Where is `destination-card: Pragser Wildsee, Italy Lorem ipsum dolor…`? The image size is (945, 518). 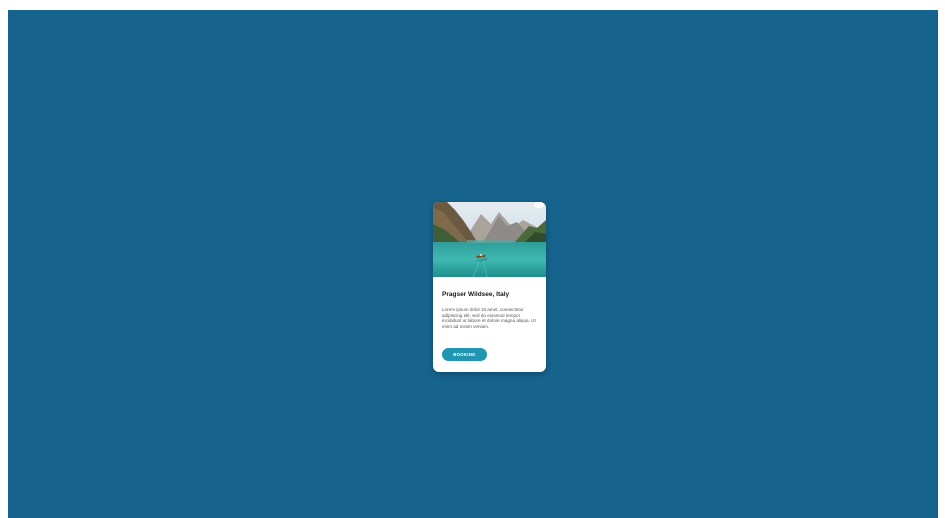
destination-card: Pragser Wildsee, Italy Lorem ipsum dolor… is located at coordinates (489, 287).